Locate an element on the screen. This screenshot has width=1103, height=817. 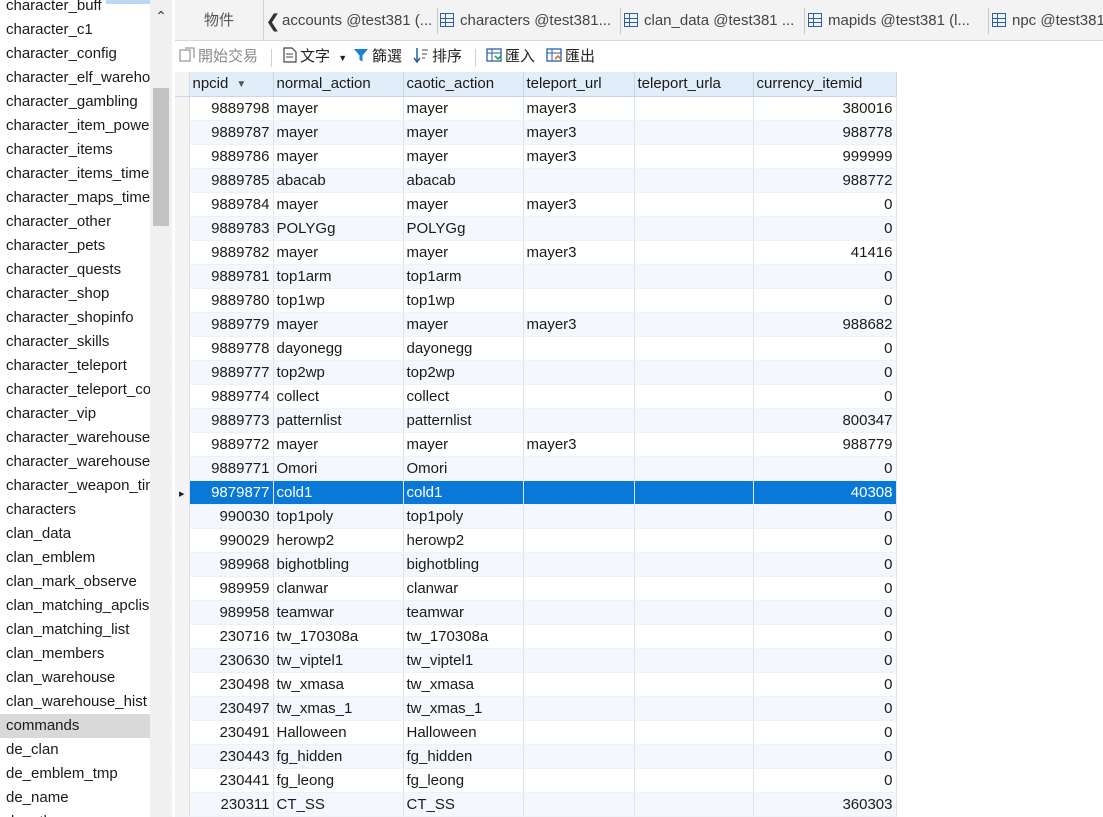
sidebar-scrollbar: ⌃ is located at coordinates (161, 408).